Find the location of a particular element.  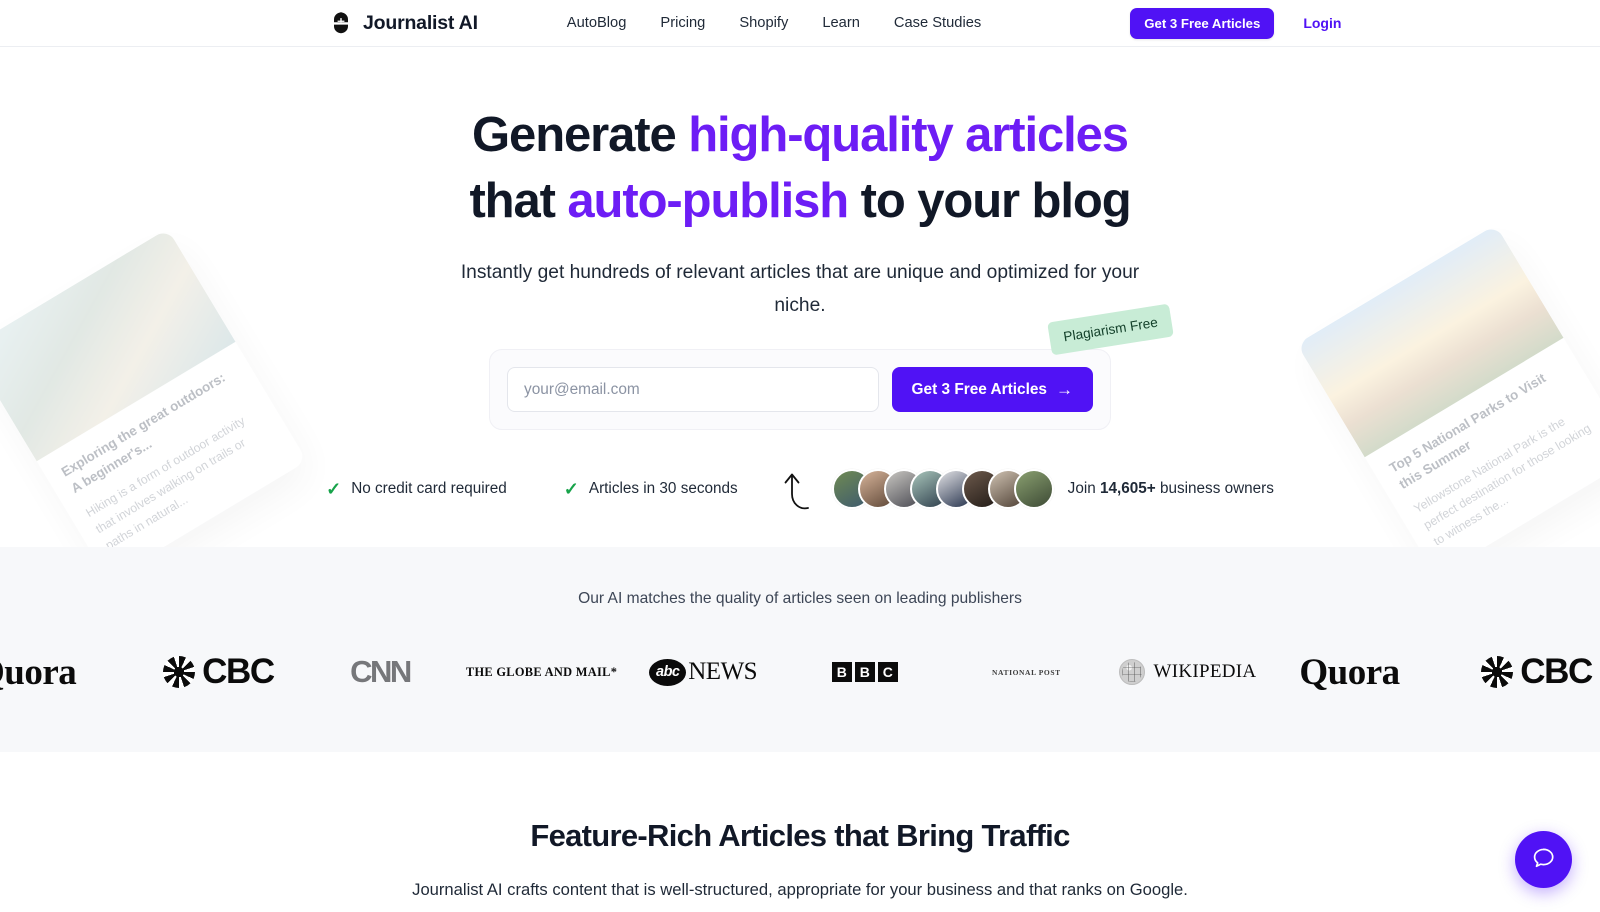

nav-link-pricing: Pricing is located at coordinates (682, 23).